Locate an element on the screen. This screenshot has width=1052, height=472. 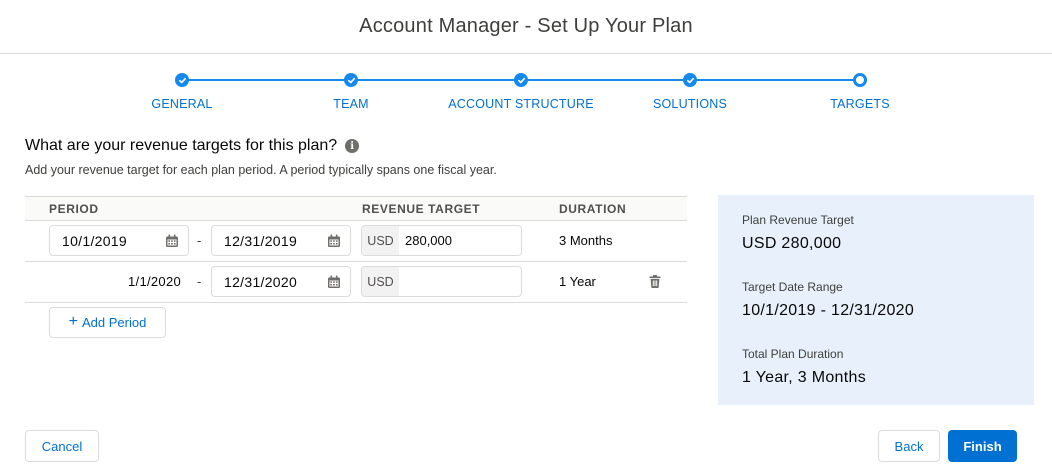
revenue-target-input: USD 280,000 is located at coordinates (441, 240).